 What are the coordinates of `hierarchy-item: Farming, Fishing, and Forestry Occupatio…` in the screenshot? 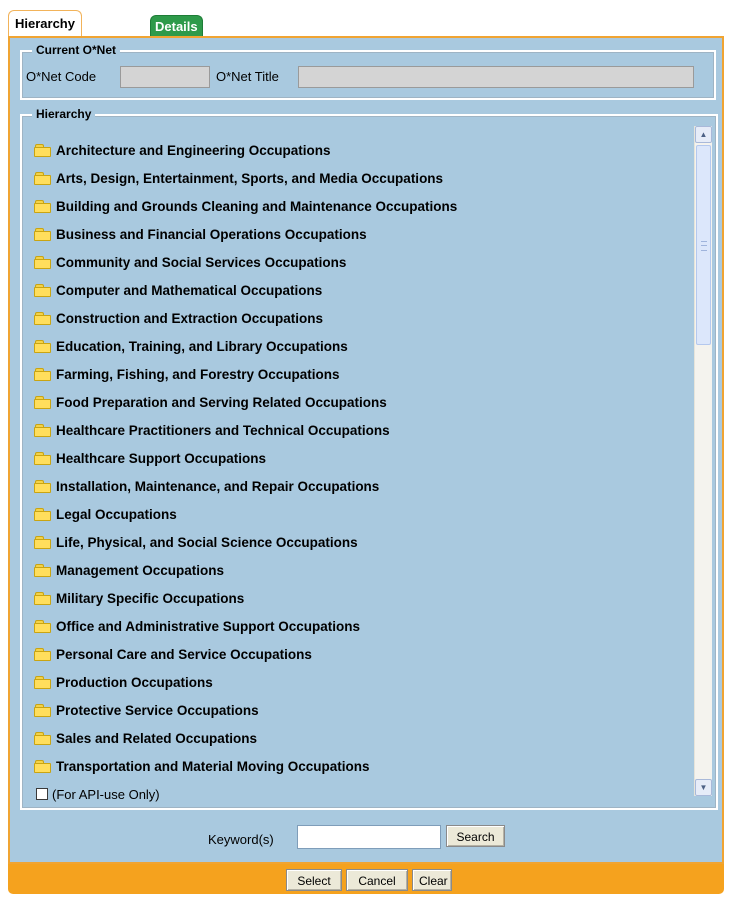 It's located at (364, 374).